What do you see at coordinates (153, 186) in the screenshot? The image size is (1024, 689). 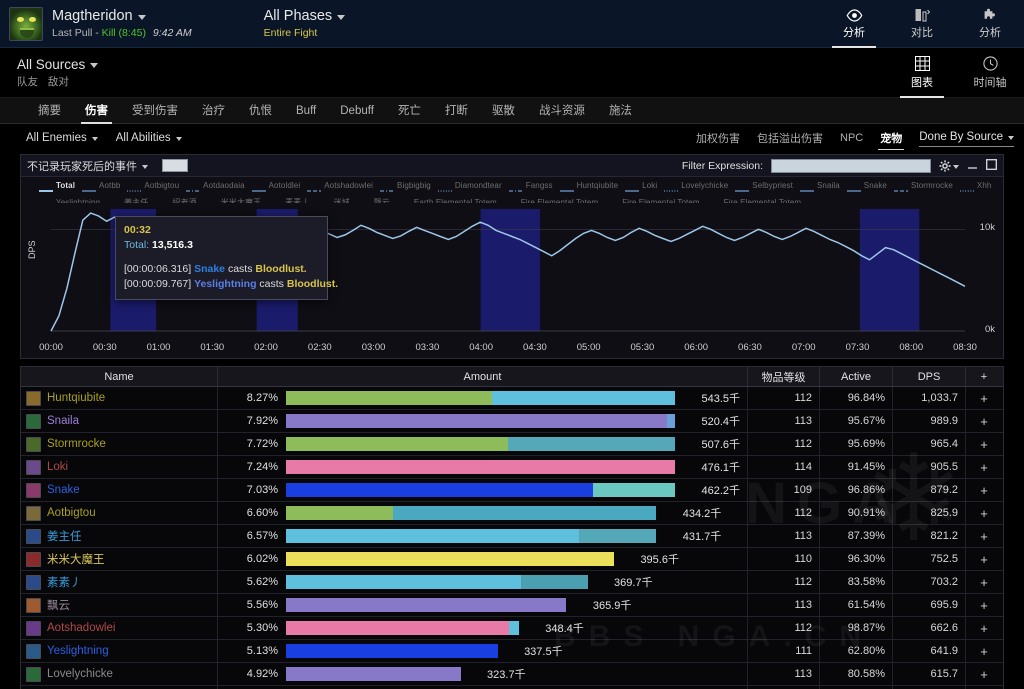 I see `legend-item: Aotbigtou` at bounding box center [153, 186].